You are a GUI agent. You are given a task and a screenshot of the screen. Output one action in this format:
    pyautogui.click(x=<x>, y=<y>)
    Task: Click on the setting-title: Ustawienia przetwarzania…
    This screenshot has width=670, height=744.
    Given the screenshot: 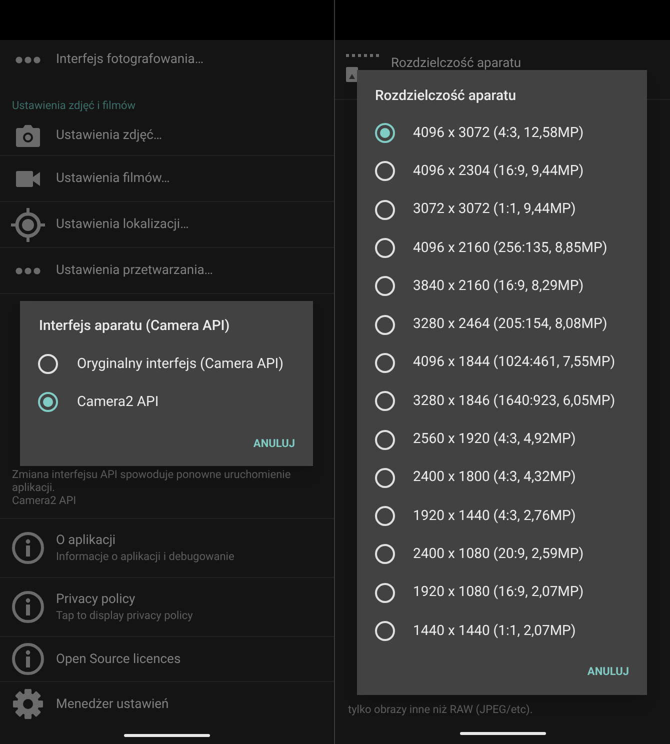 What is the action you would take?
    pyautogui.click(x=134, y=270)
    